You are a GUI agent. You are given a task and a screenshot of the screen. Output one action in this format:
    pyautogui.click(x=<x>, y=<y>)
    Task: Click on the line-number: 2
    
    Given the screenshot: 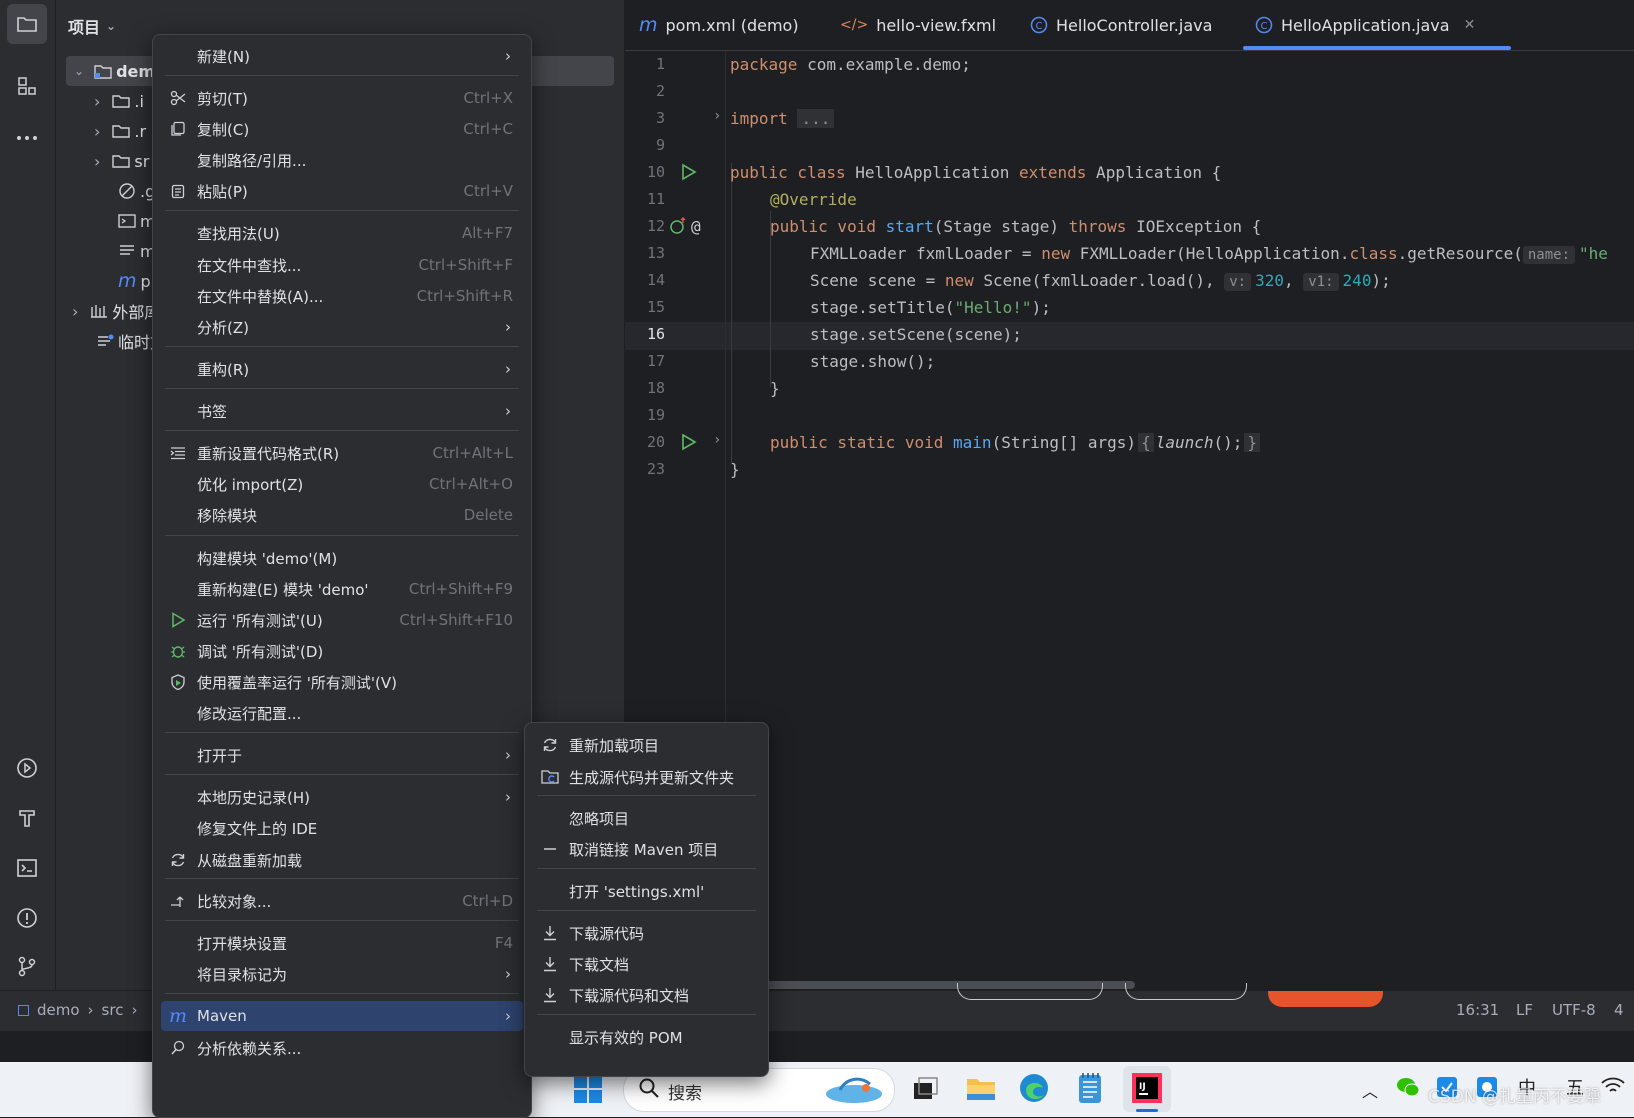 What is the action you would take?
    pyautogui.click(x=660, y=91)
    